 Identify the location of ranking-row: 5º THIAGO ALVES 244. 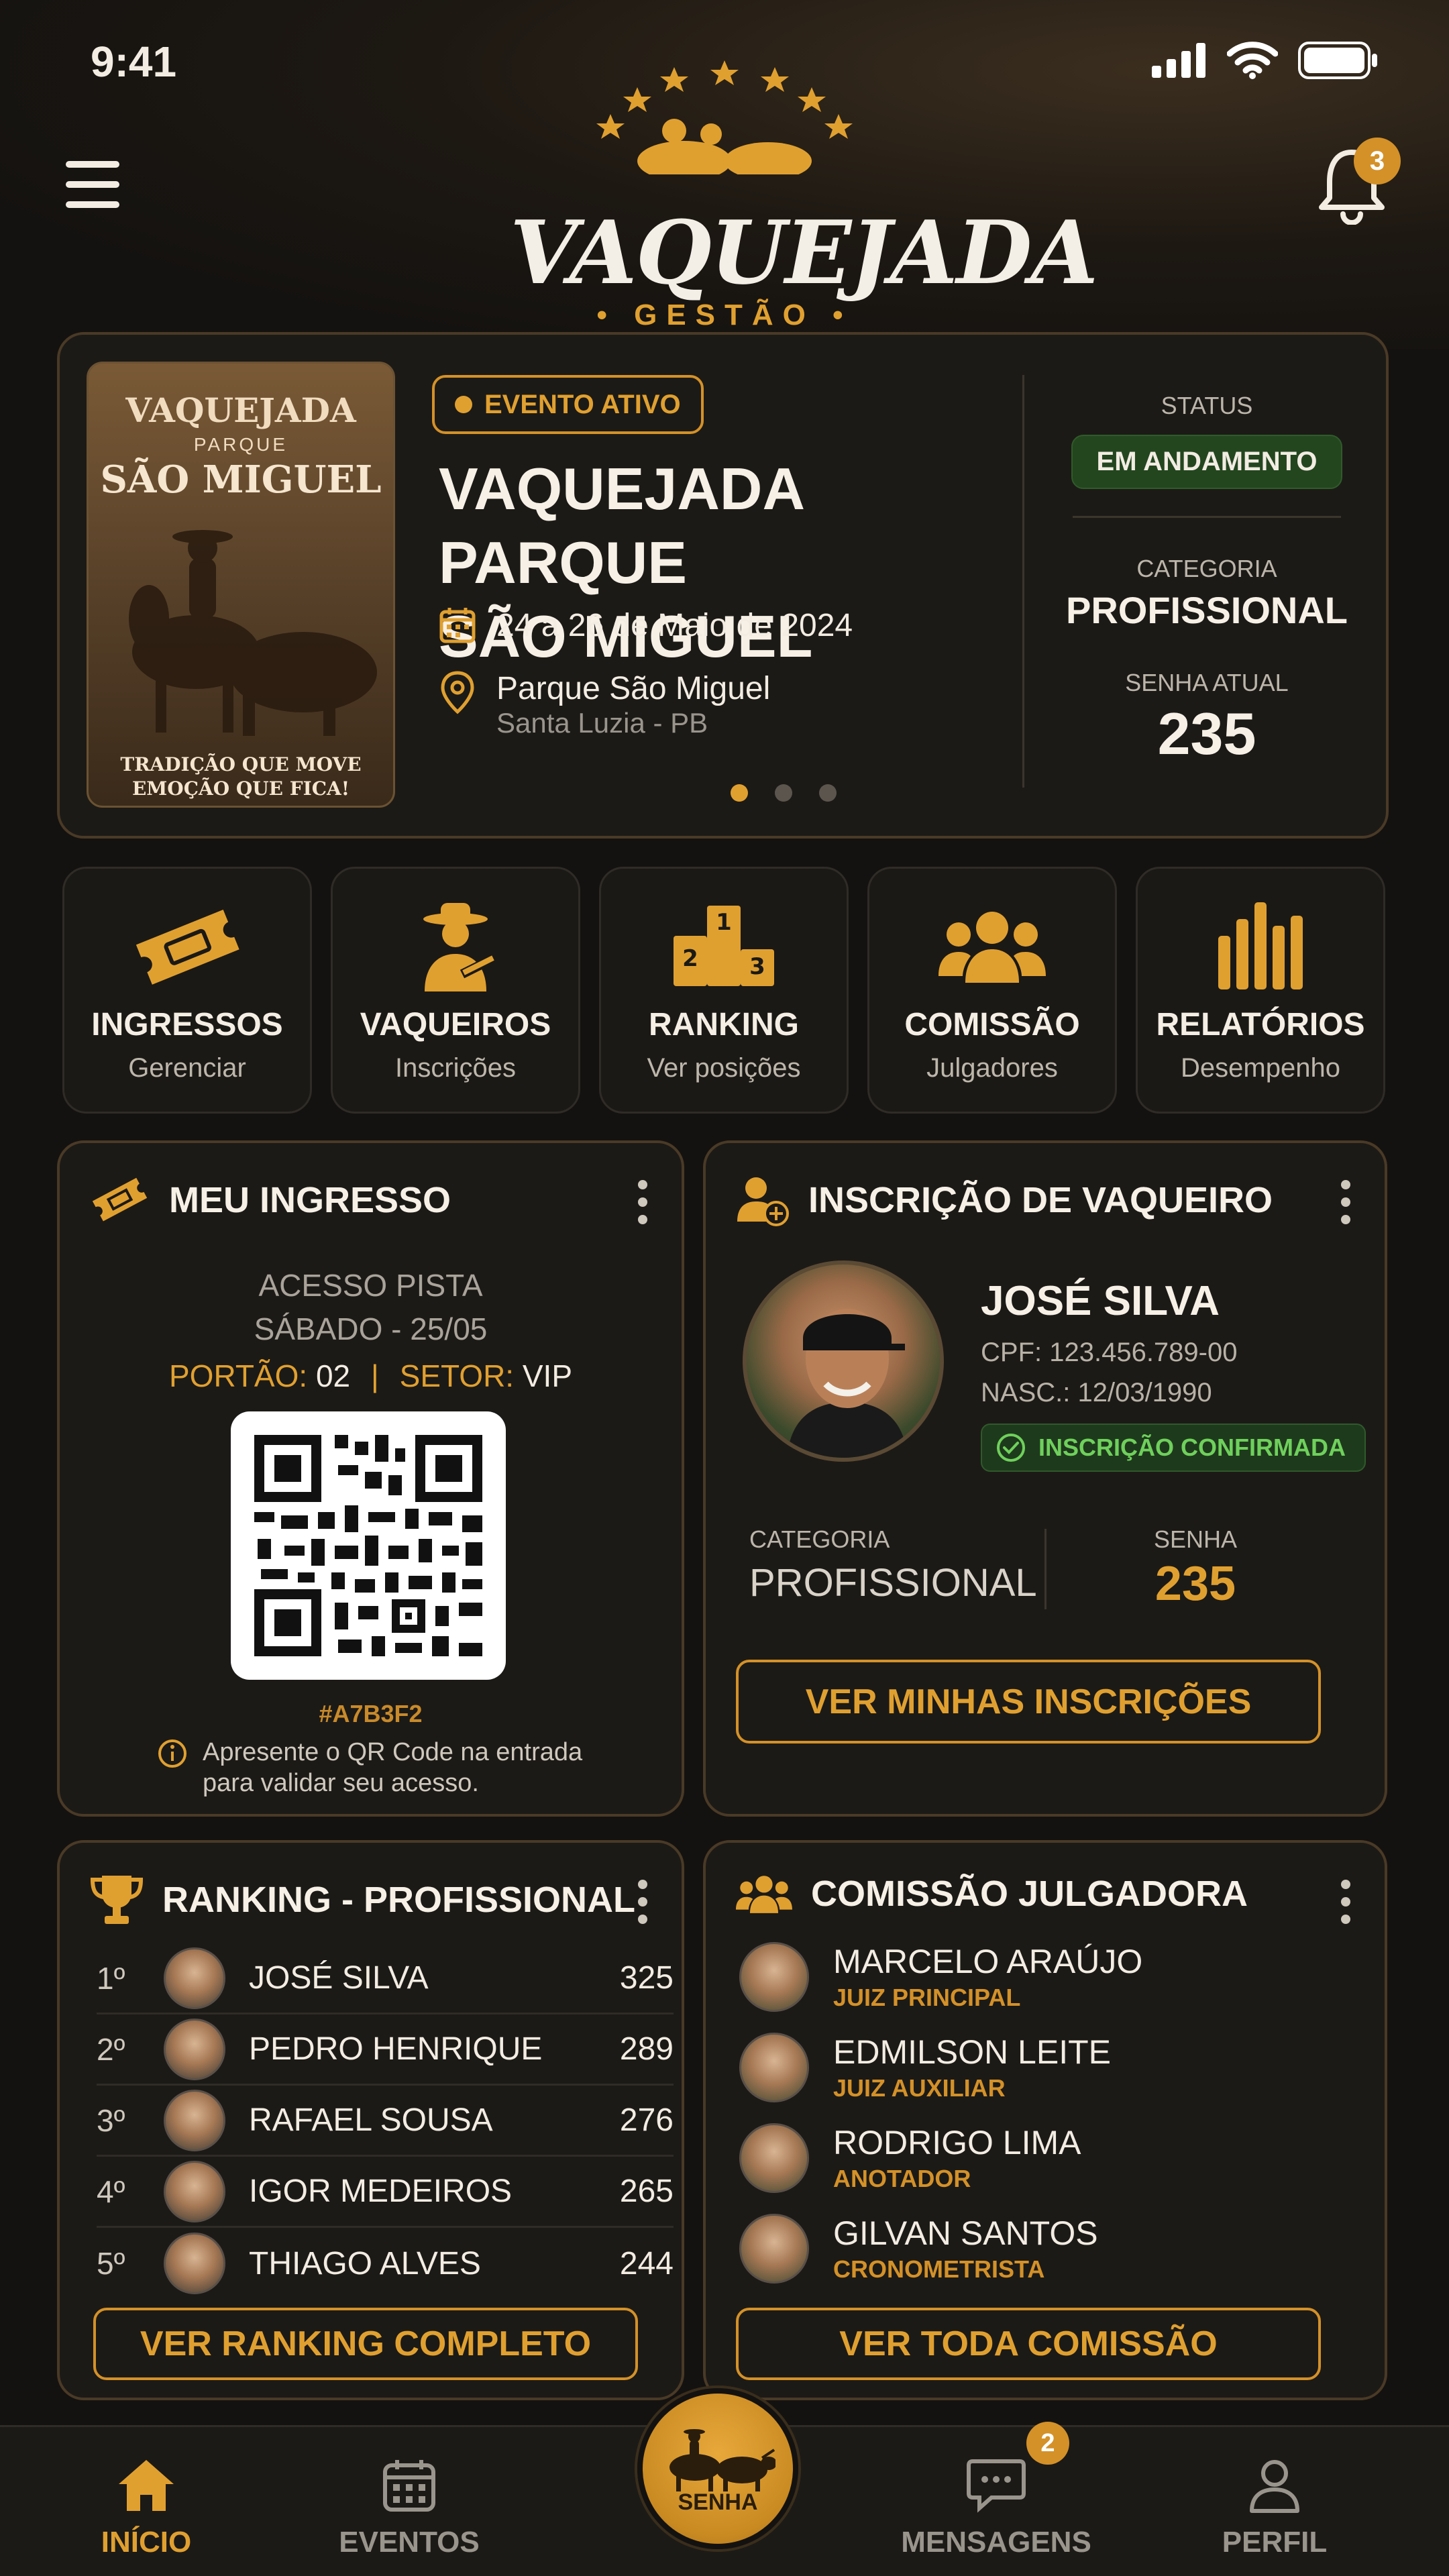
(385, 2263).